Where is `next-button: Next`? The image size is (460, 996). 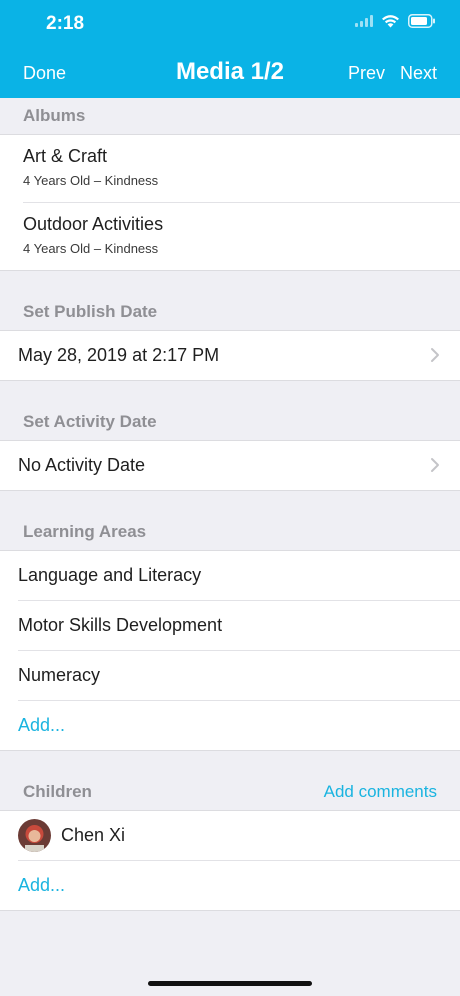 next-button: Next is located at coordinates (418, 73).